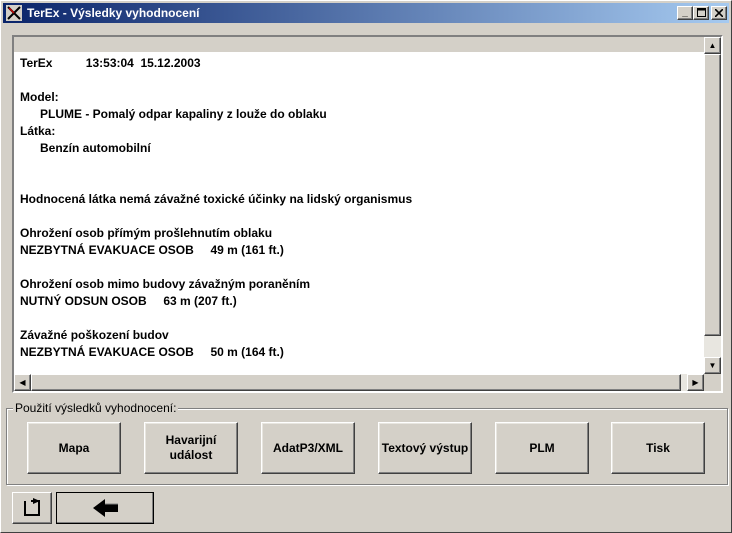 The image size is (732, 533). I want to click on arrow-right-icon: ▶, so click(695, 382).